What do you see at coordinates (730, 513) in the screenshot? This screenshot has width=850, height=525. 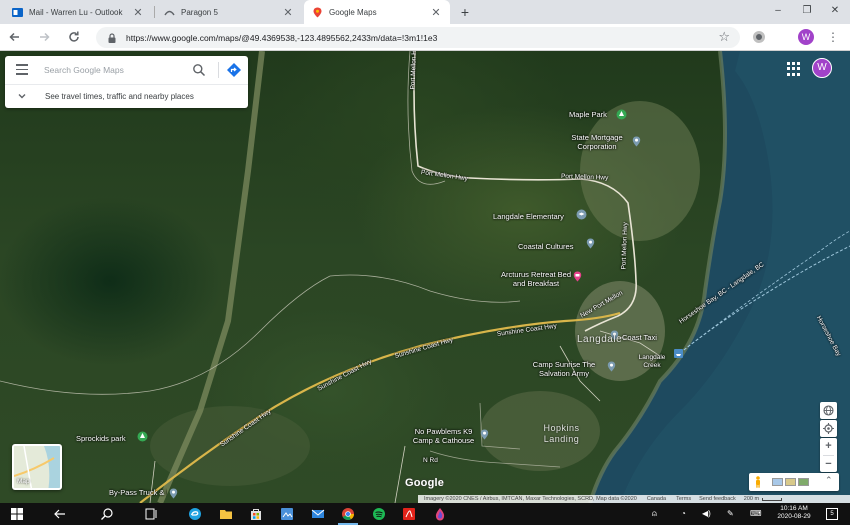 I see `pen-icon: ✎` at bounding box center [730, 513].